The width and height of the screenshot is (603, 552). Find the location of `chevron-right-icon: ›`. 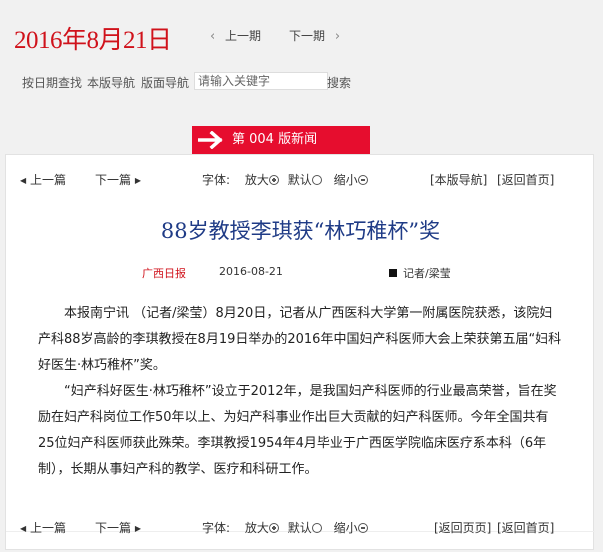

chevron-right-icon: › is located at coordinates (337, 36).